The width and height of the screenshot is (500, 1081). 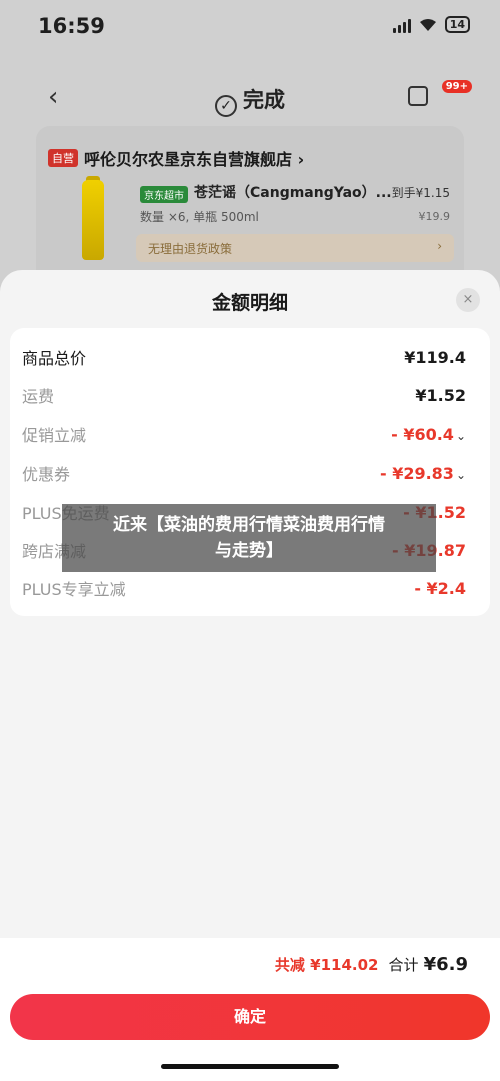 I want to click on status-icons: 14, so click(x=431, y=24).